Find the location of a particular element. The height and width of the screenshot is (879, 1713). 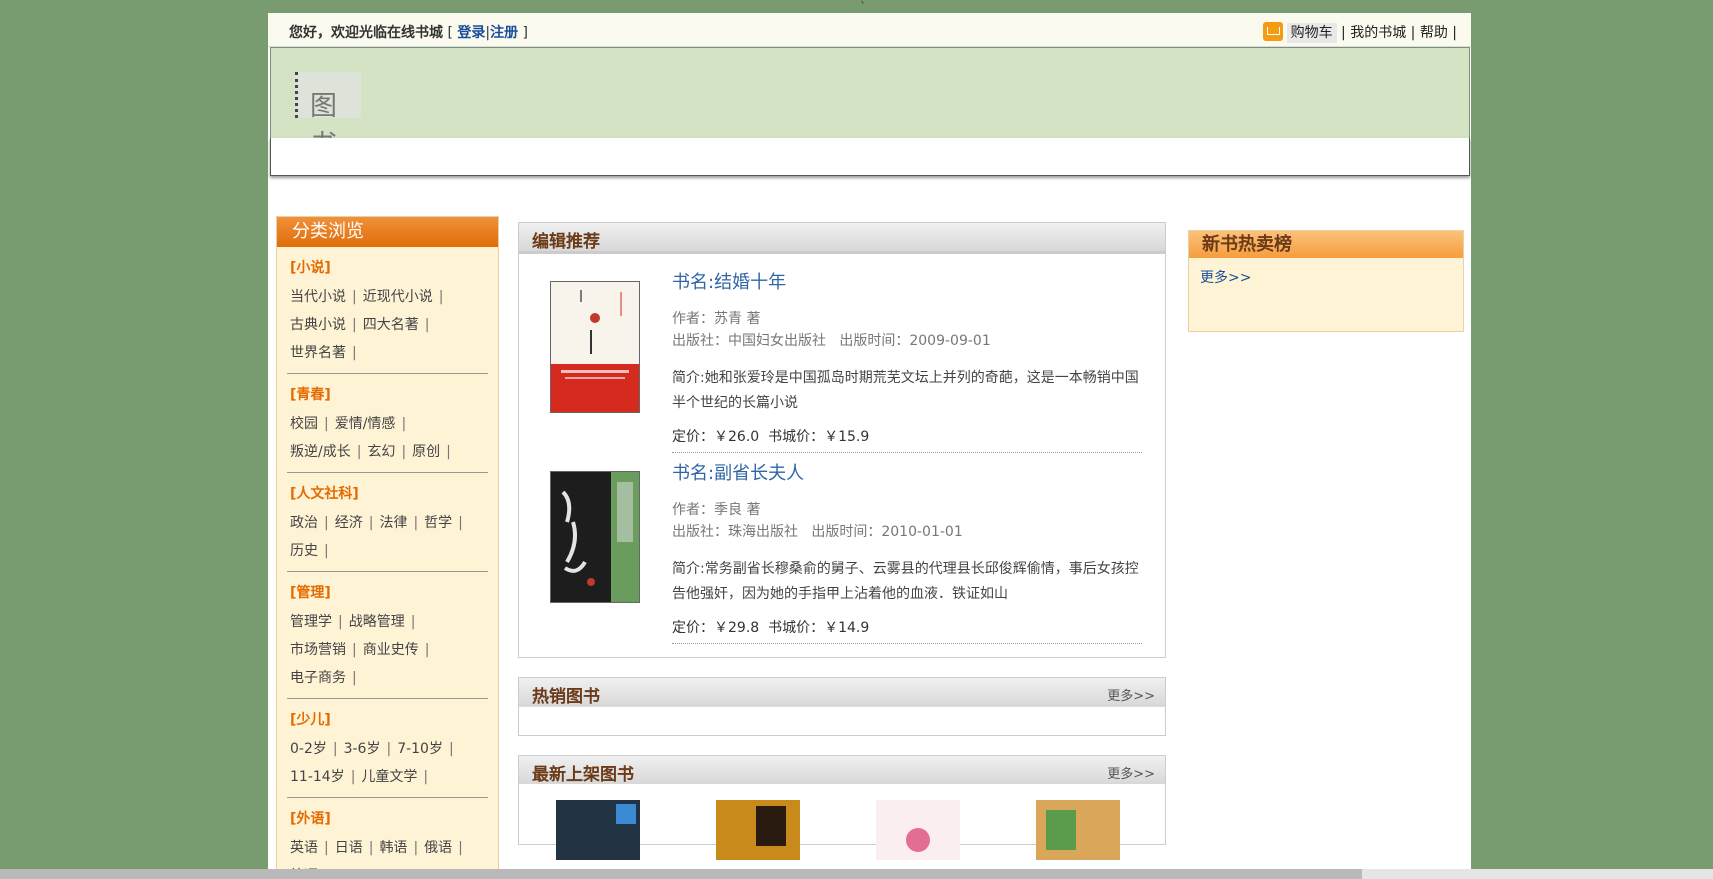

category-link: 3-6岁 is located at coordinates (362, 749).